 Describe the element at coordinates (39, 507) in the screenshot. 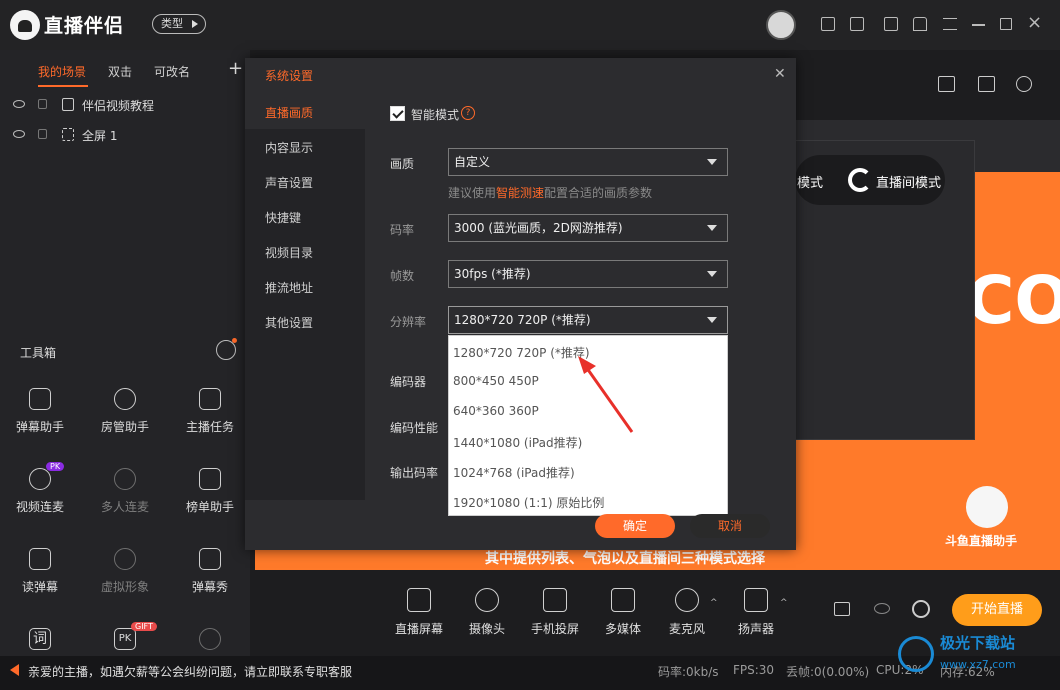

I see `tool-label: 视频连麦` at that location.